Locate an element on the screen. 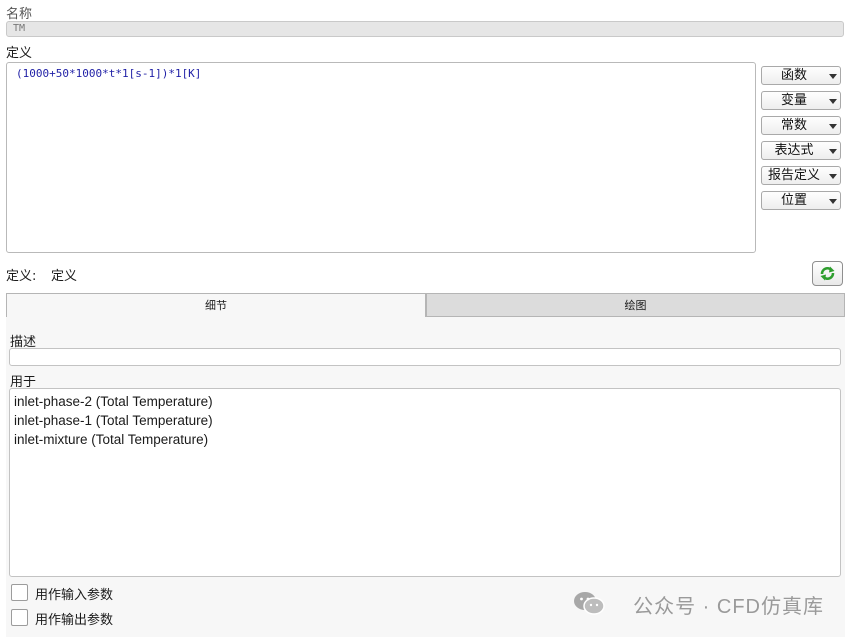 The width and height of the screenshot is (850, 637). refresh-button is located at coordinates (827, 273).